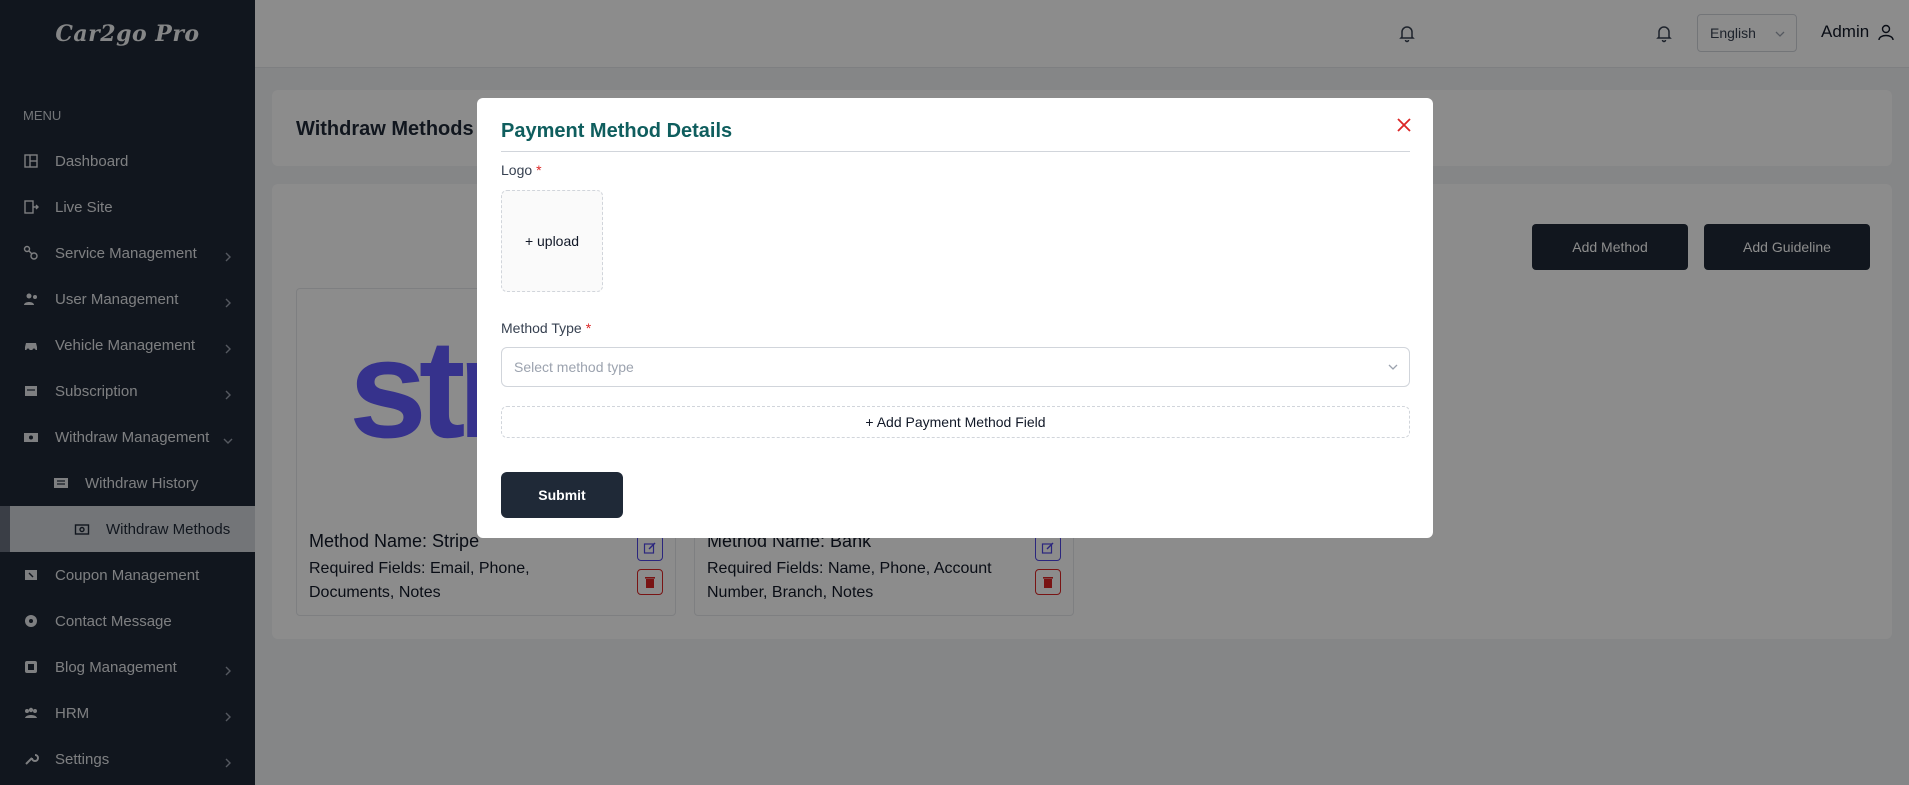 The width and height of the screenshot is (1909, 785). I want to click on method-type-label: Method Type *, so click(546, 328).